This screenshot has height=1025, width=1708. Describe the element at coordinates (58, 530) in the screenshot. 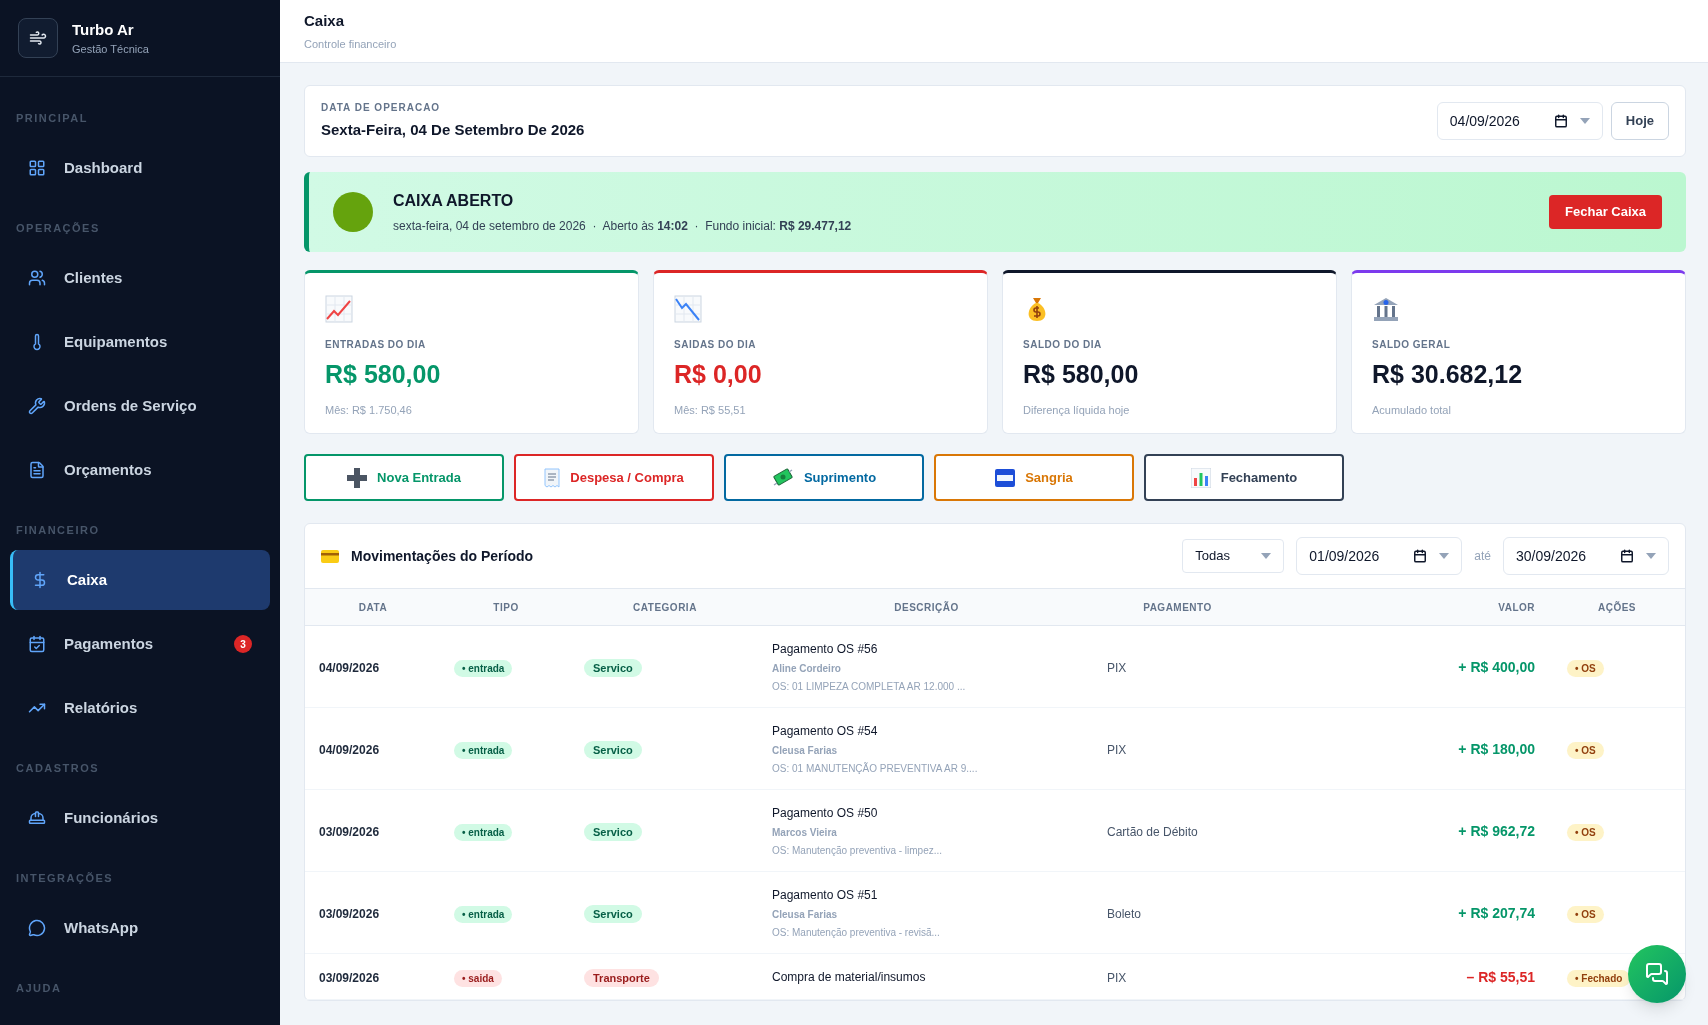

I see `section-label: FINANCEIRO` at that location.